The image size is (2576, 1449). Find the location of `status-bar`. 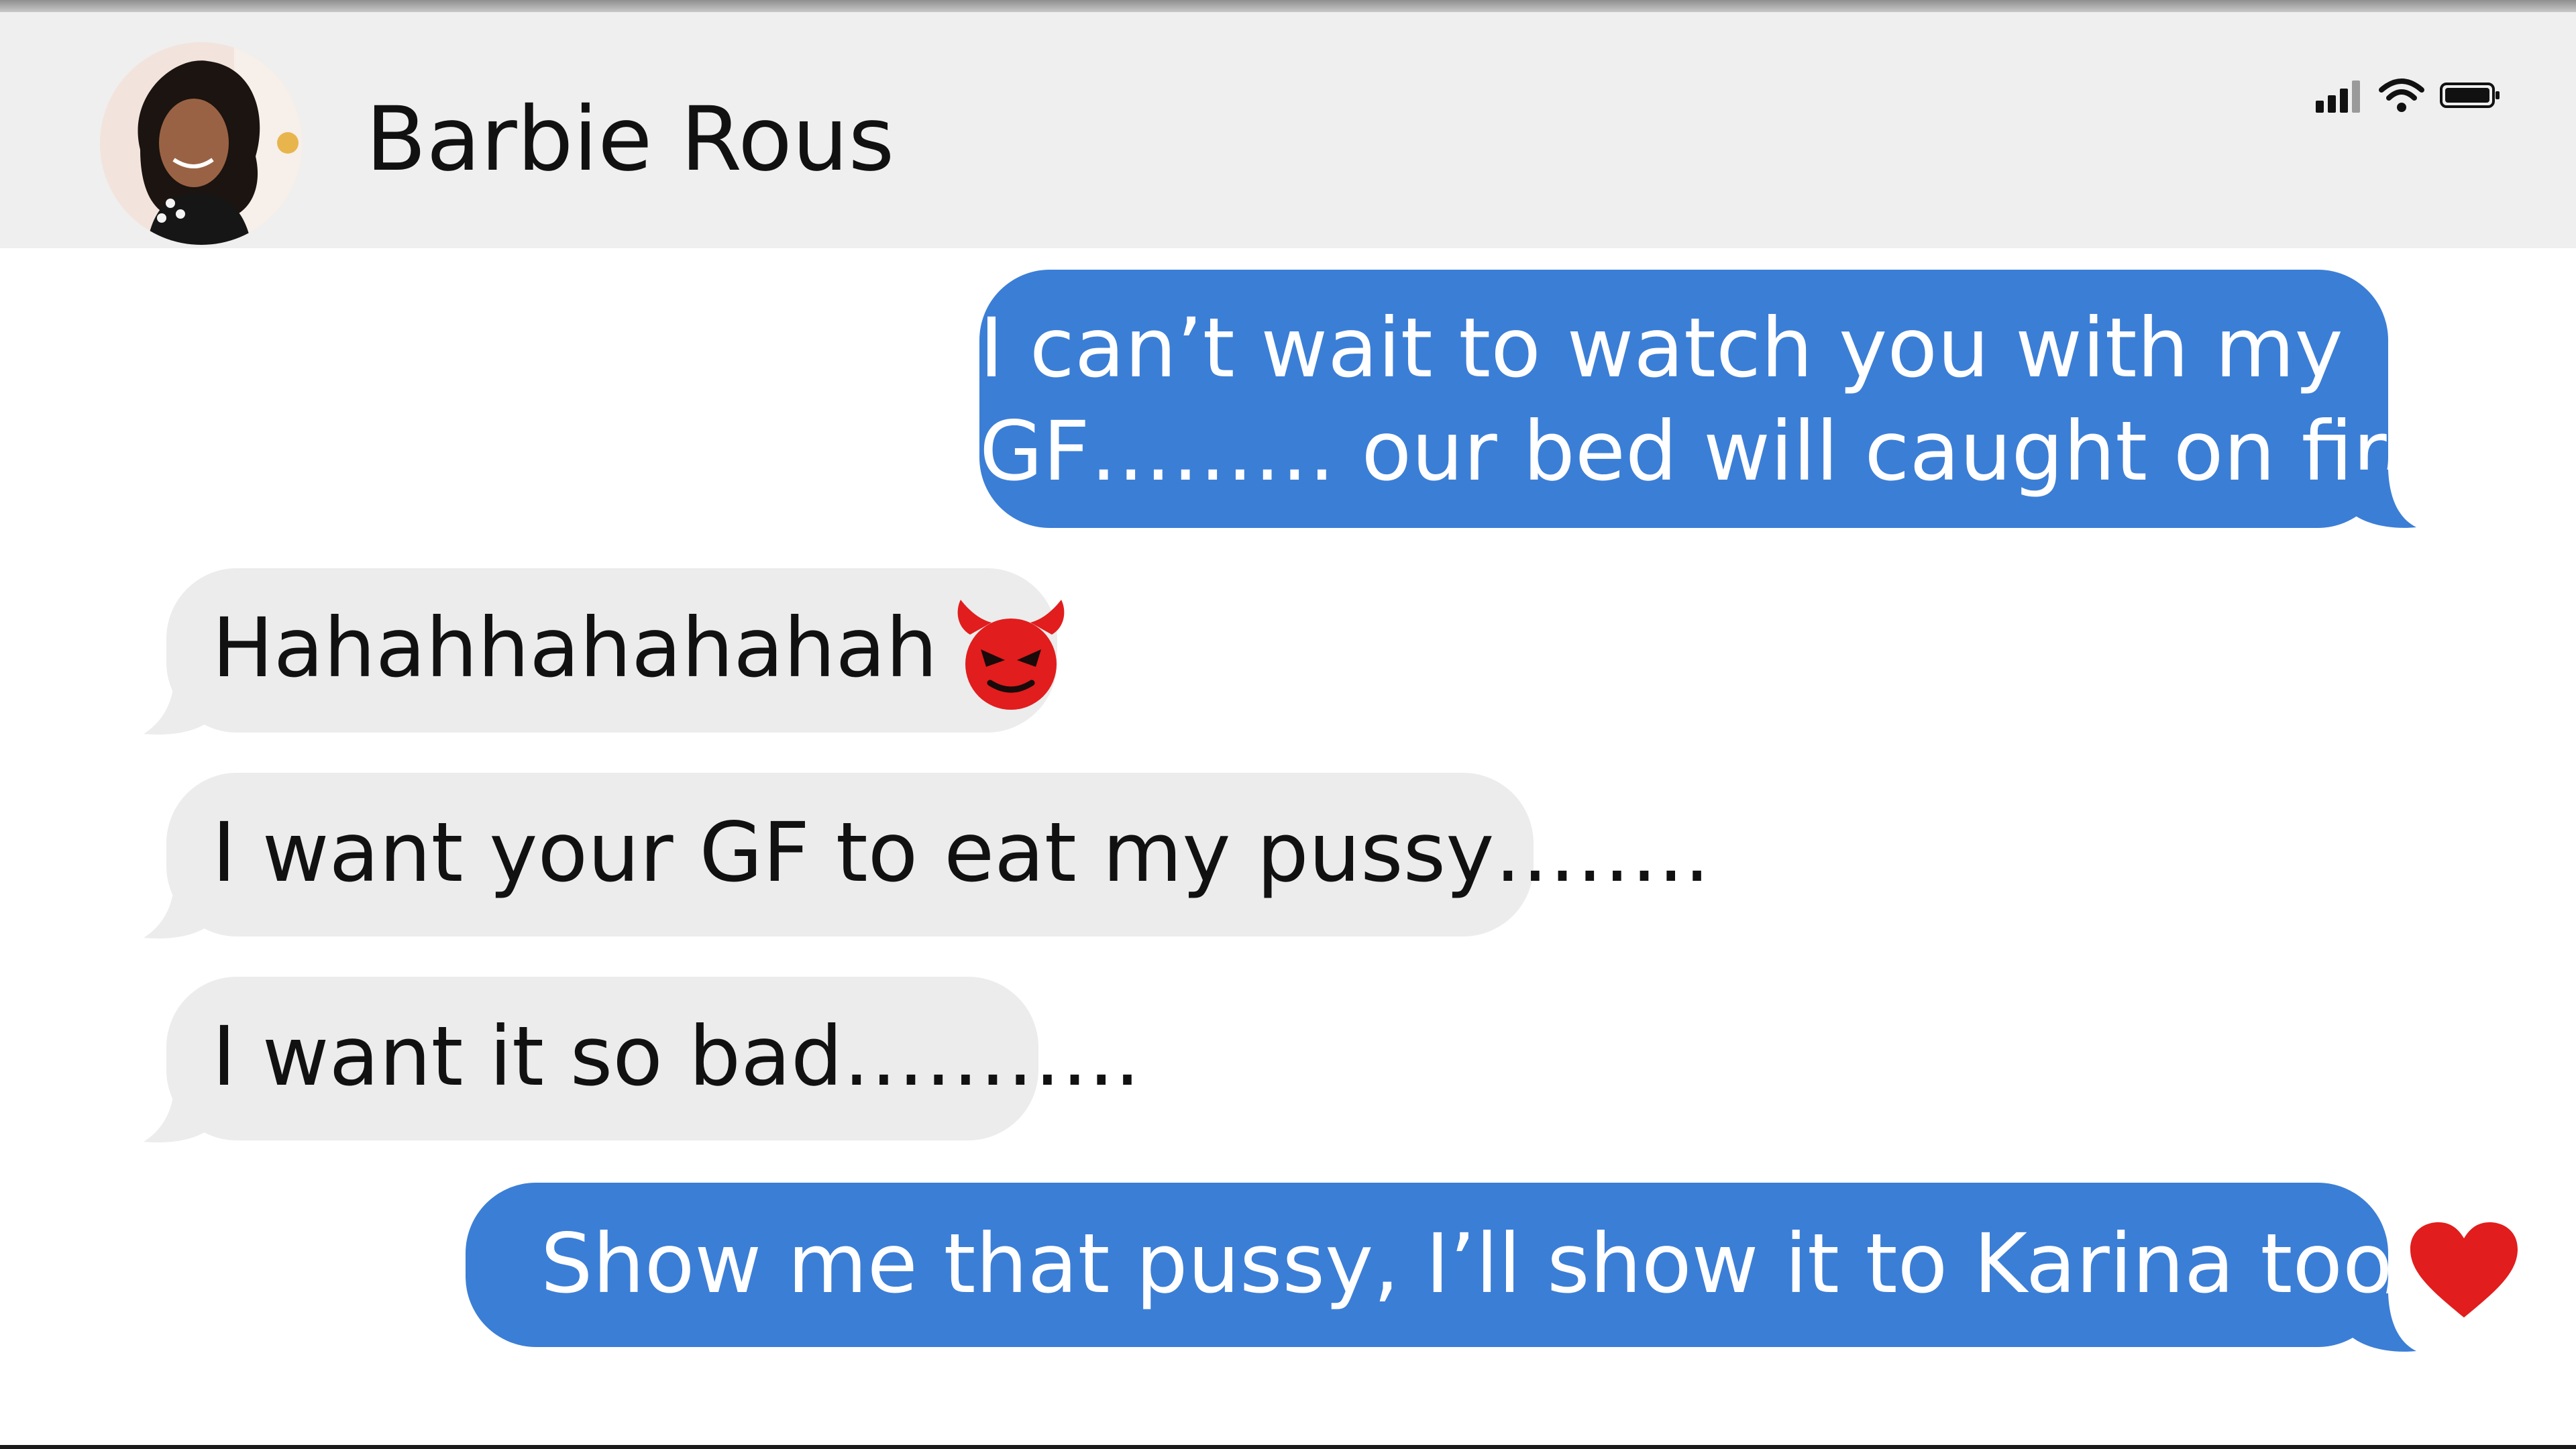

status-bar is located at coordinates (2408, 95).